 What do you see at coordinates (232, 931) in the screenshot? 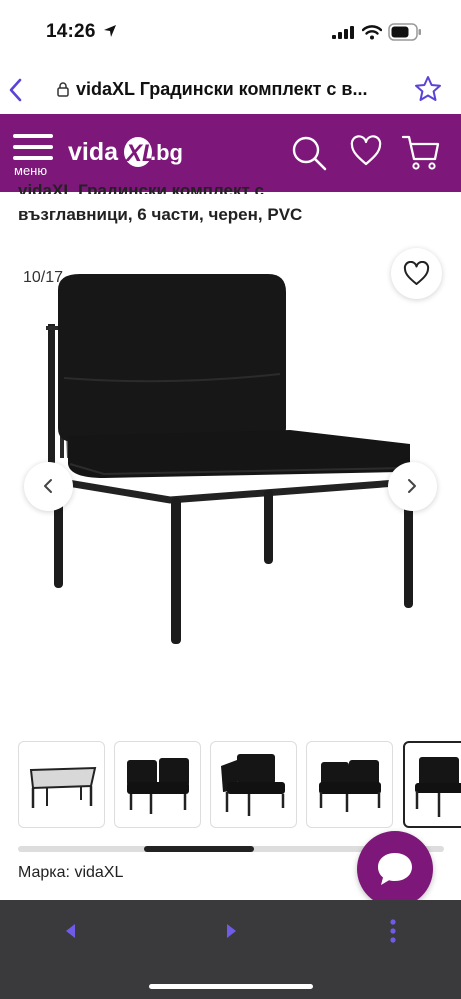
I see `toolbar-forward-icon` at bounding box center [232, 931].